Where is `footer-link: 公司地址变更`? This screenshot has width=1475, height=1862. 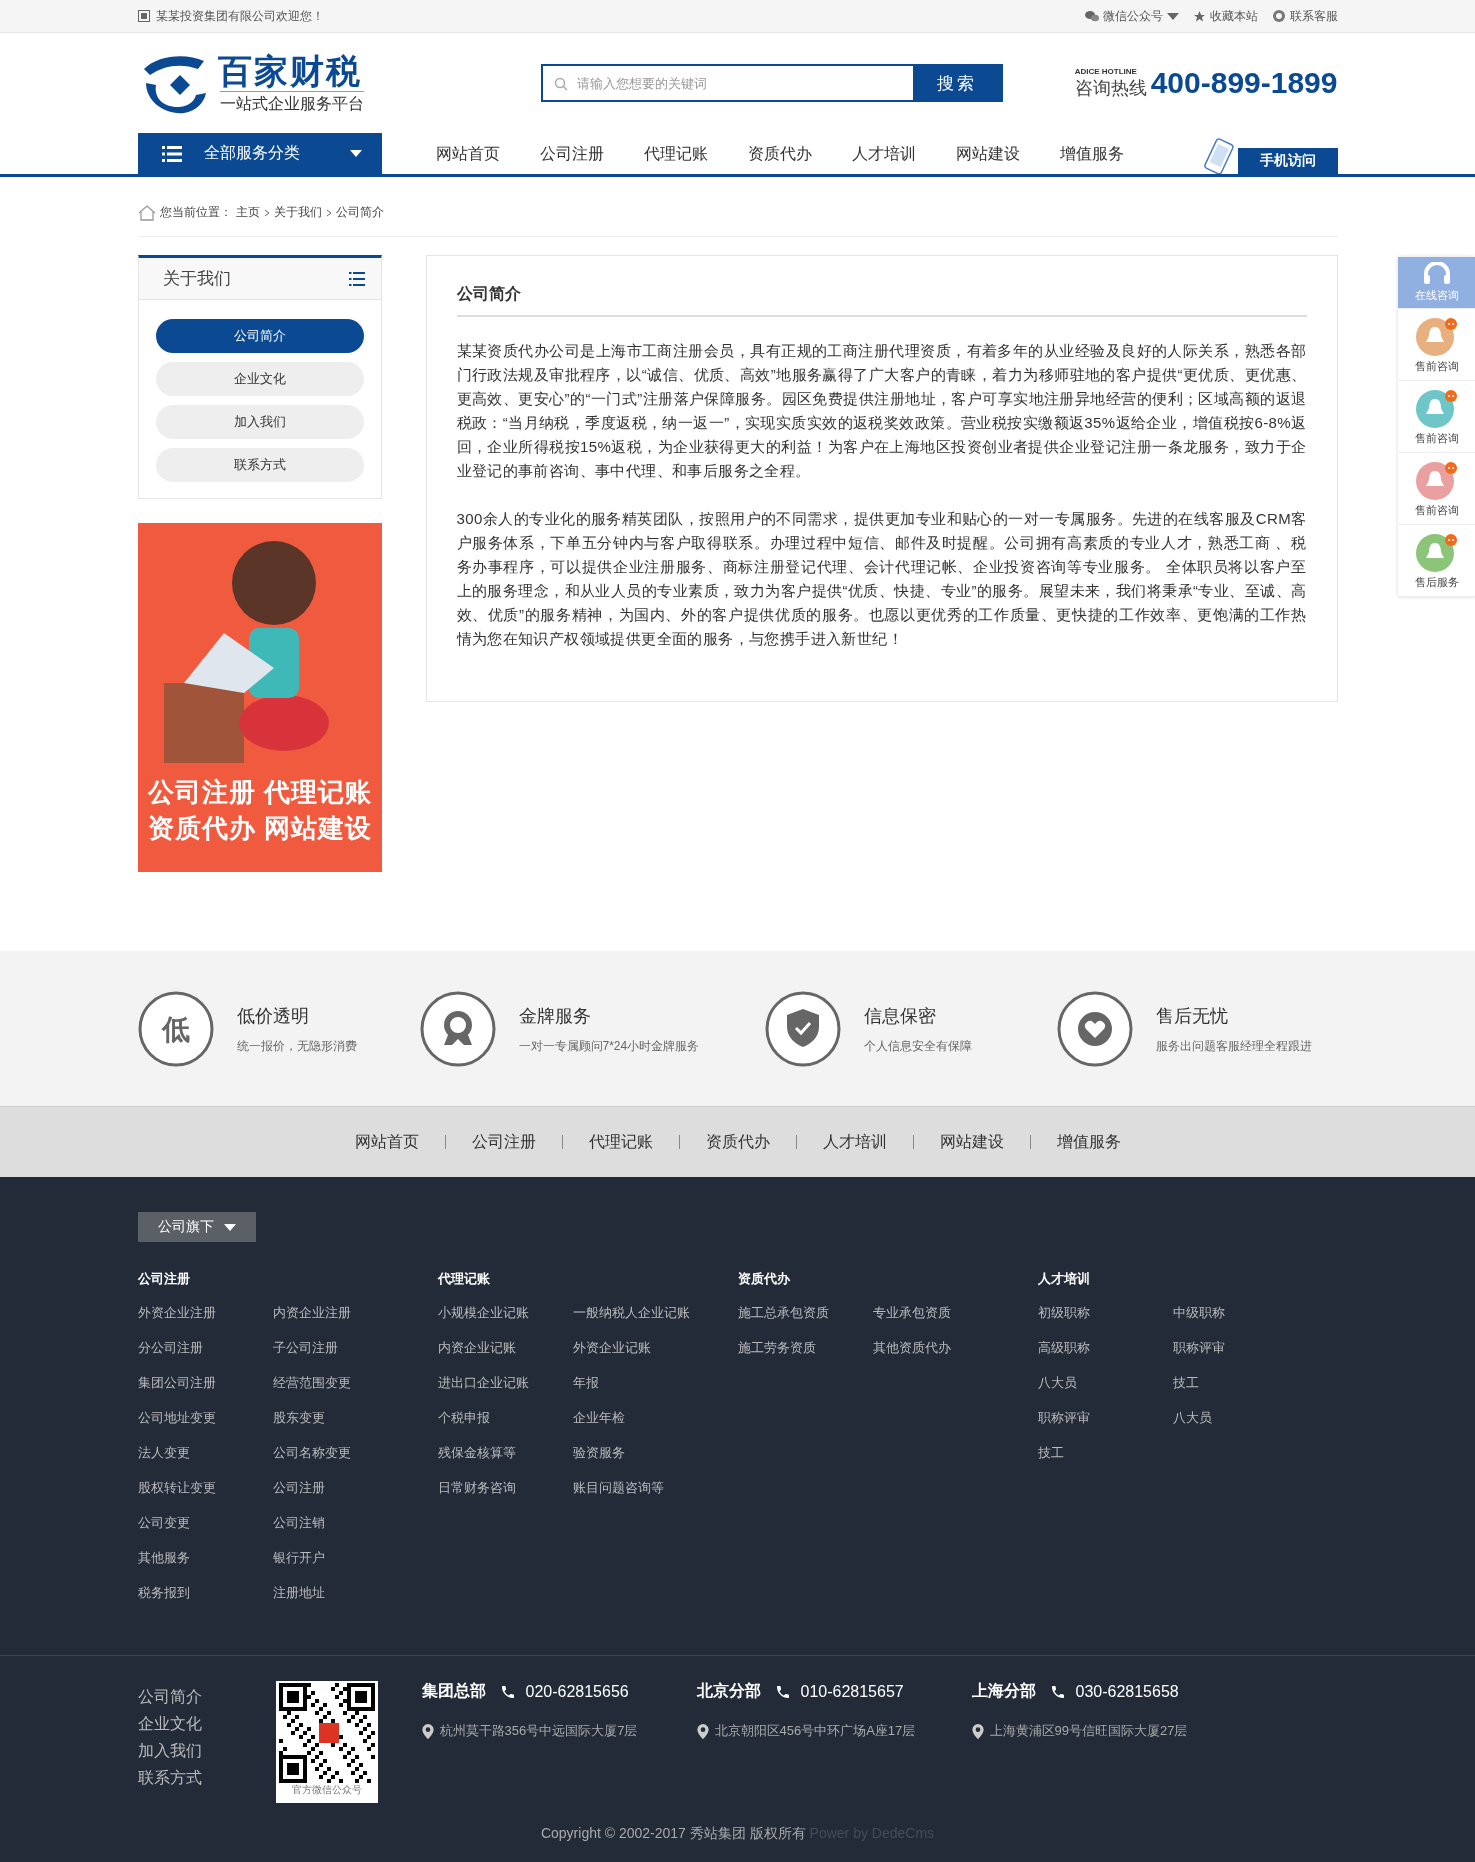
footer-link: 公司地址变更 is located at coordinates (205, 1418).